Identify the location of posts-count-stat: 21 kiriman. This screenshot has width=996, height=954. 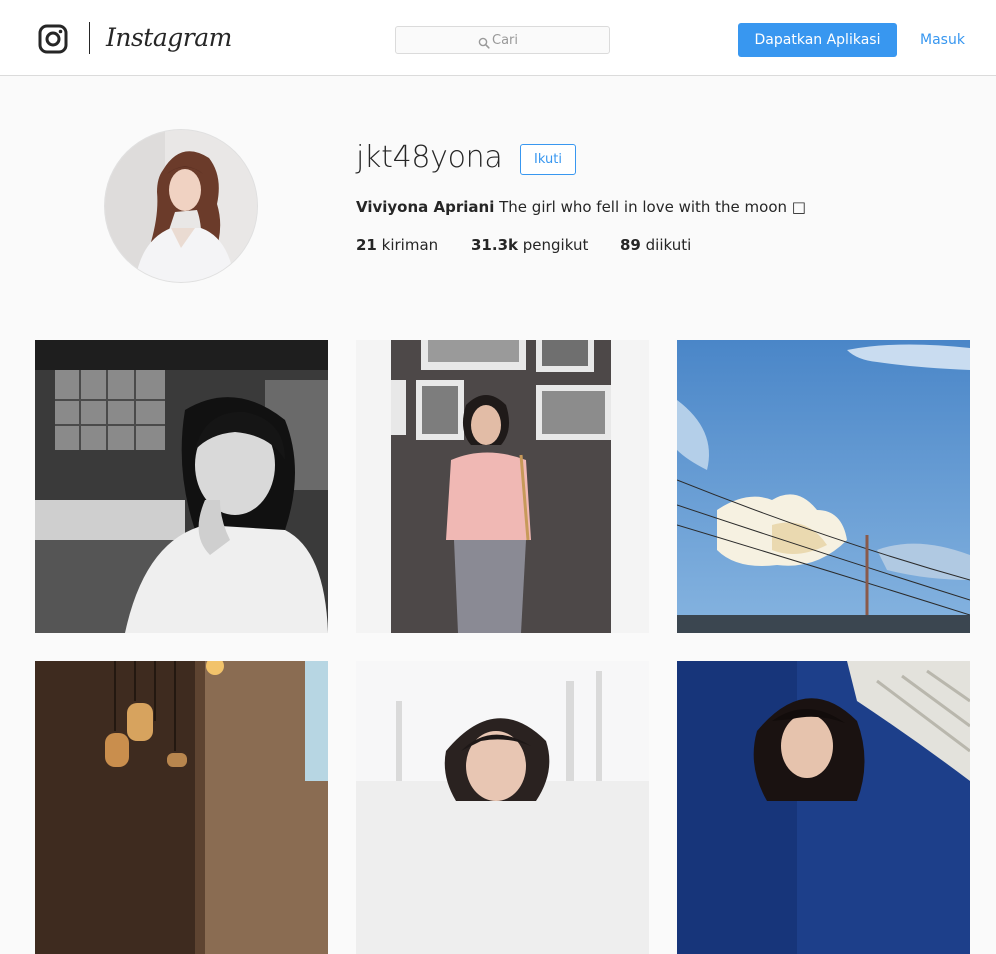
(397, 245).